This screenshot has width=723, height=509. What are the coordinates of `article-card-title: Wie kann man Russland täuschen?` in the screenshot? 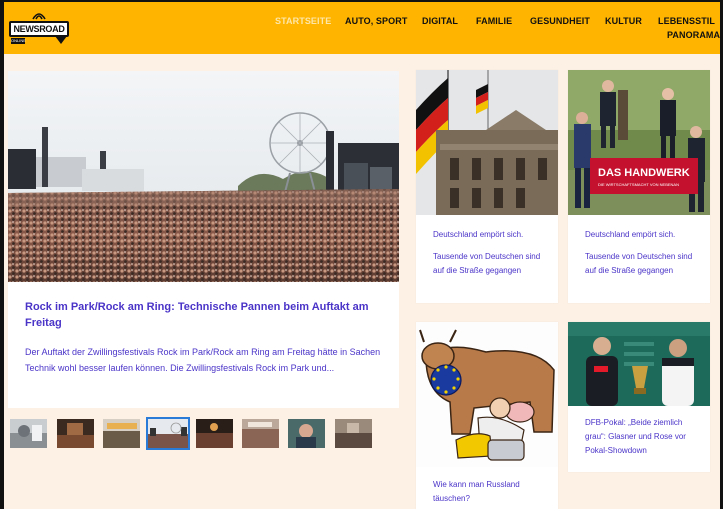 It's located at (493, 492).